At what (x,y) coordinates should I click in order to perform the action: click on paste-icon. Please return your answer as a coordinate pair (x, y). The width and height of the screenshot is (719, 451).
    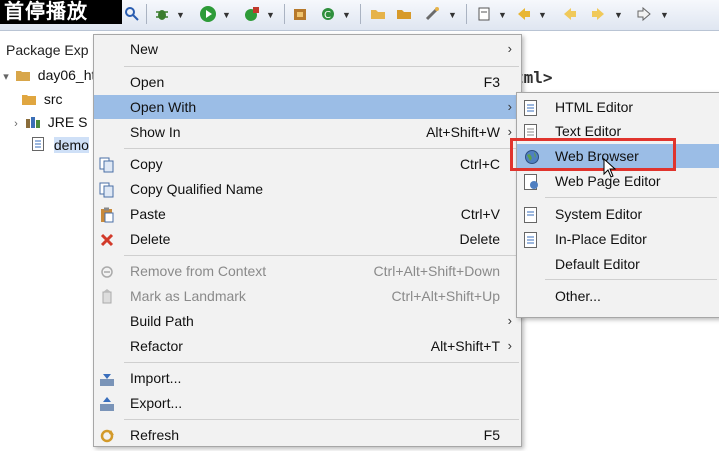
    Looking at the image, I should click on (107, 214).